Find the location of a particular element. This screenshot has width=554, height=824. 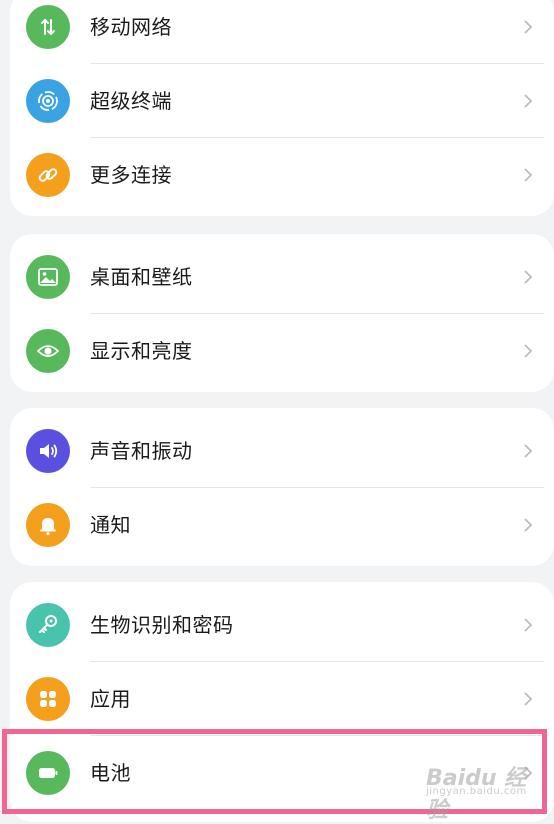

settings-item-battery: 电池 is located at coordinates (282, 773).